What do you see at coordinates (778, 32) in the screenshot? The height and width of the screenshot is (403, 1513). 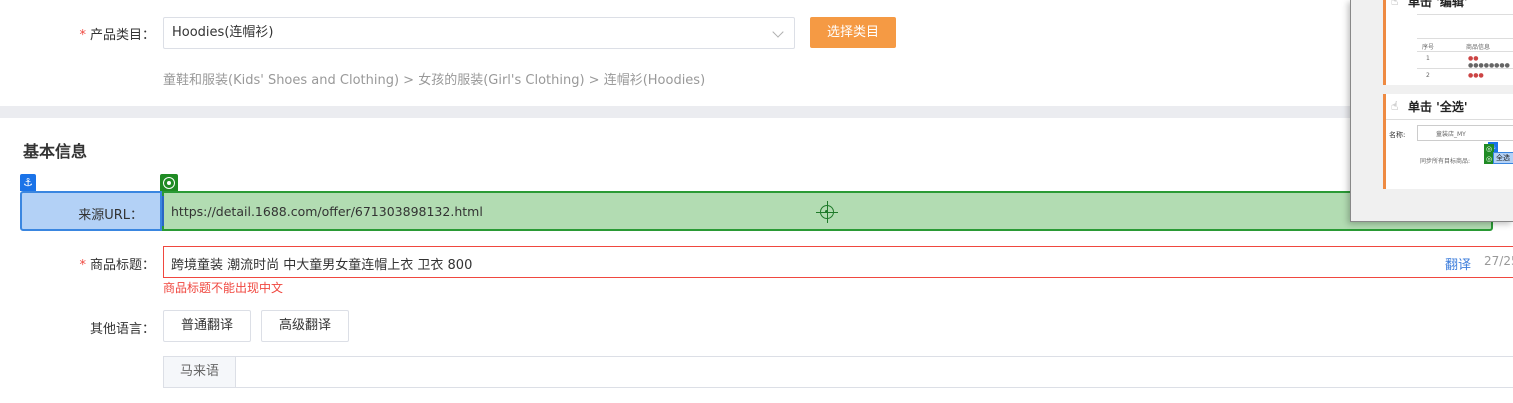 I see `chevron-down-icon` at bounding box center [778, 32].